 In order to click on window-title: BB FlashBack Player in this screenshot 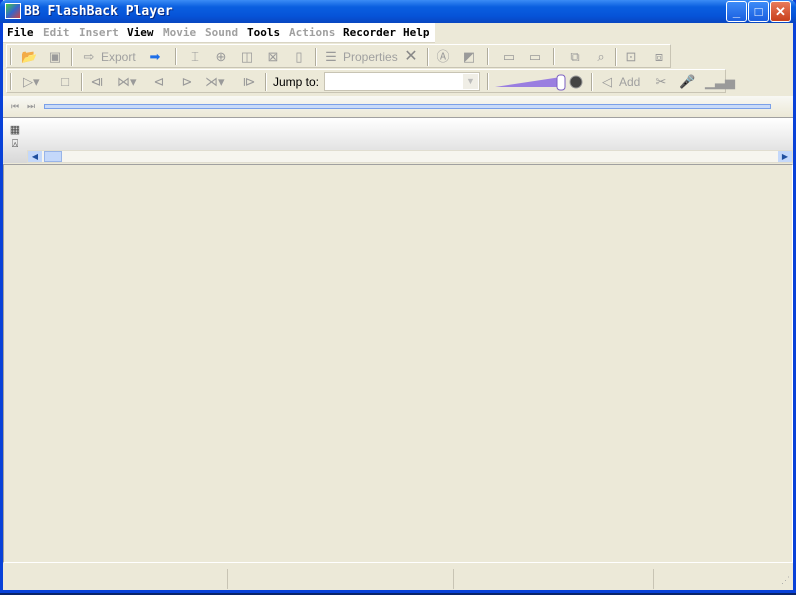, I will do `click(98, 11)`.